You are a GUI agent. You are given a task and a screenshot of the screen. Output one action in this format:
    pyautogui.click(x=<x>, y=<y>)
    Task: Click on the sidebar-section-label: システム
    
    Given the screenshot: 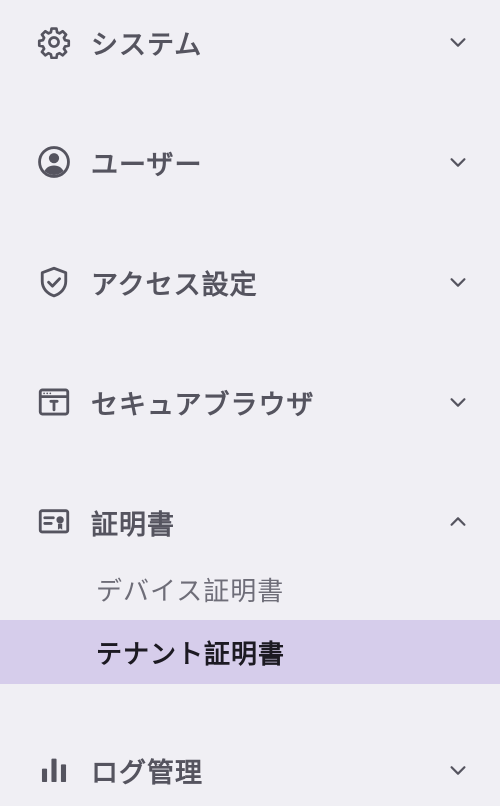 What is the action you would take?
    pyautogui.click(x=147, y=45)
    